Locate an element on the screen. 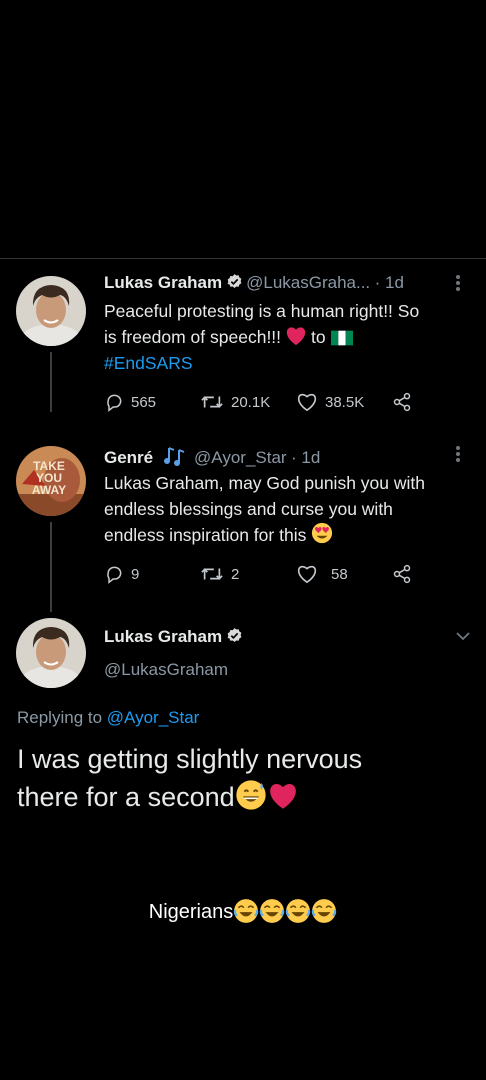  tweet2-text-line-last: endless inspiration for this is located at coordinates (289, 535).